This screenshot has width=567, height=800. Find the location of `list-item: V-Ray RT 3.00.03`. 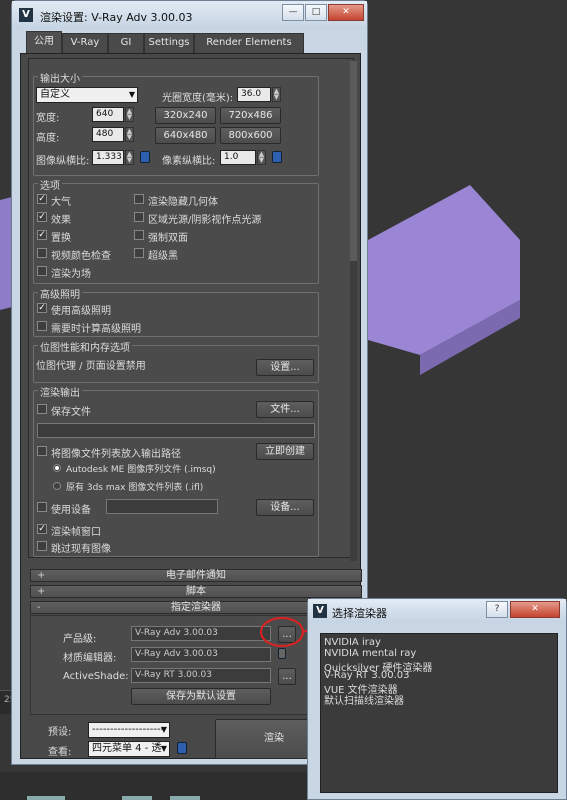

list-item: V-Ray RT 3.00.03 is located at coordinates (367, 675).